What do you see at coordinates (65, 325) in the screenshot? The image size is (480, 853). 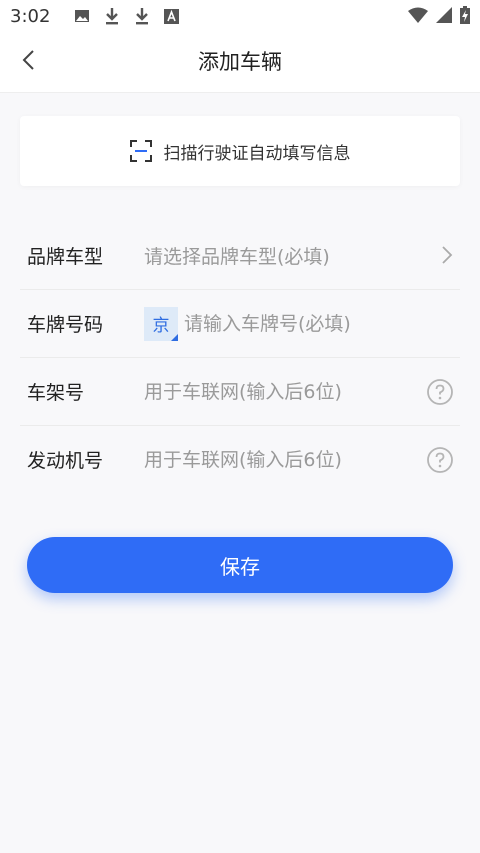 I see `plate-label: 车牌号码` at bounding box center [65, 325].